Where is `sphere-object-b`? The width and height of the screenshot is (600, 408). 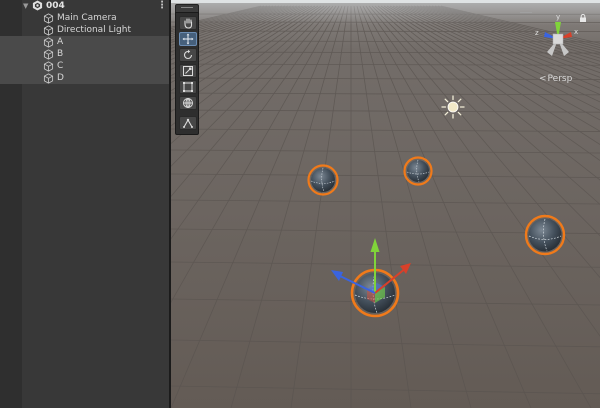
sphere-object-b is located at coordinates (323, 180).